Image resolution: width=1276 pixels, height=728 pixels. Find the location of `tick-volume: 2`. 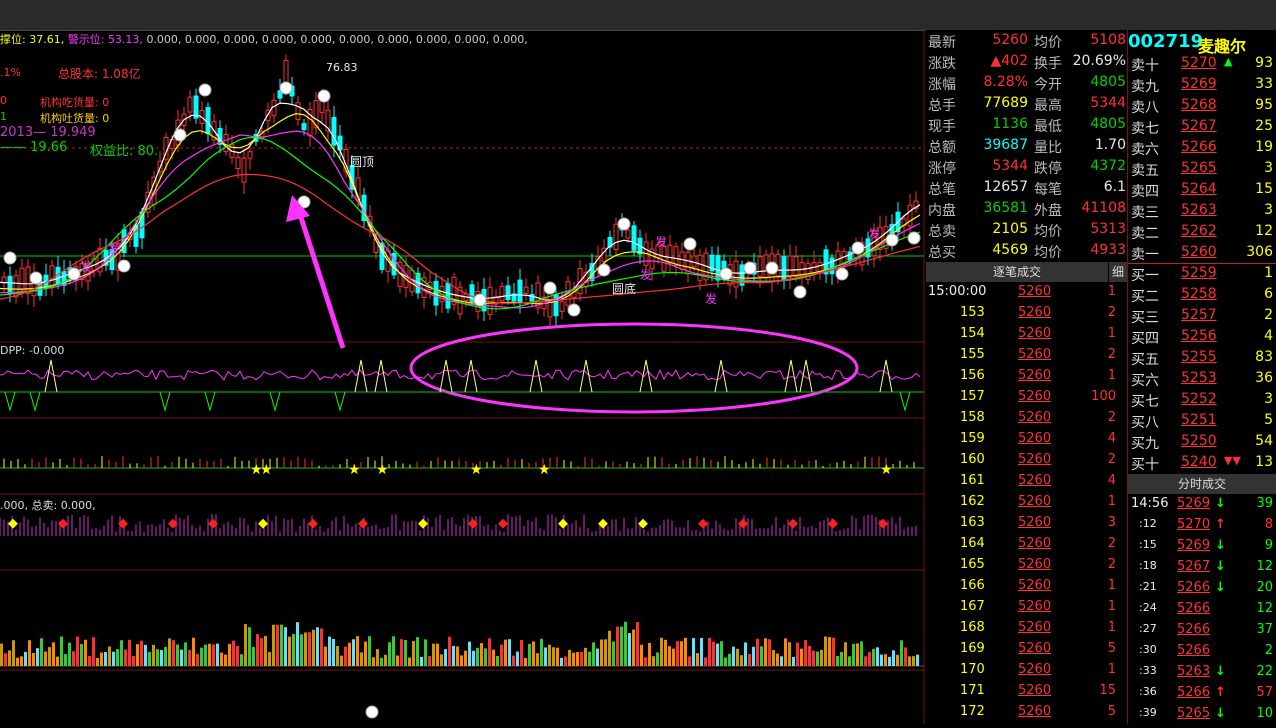

tick-volume: 2 is located at coordinates (1111, 354).